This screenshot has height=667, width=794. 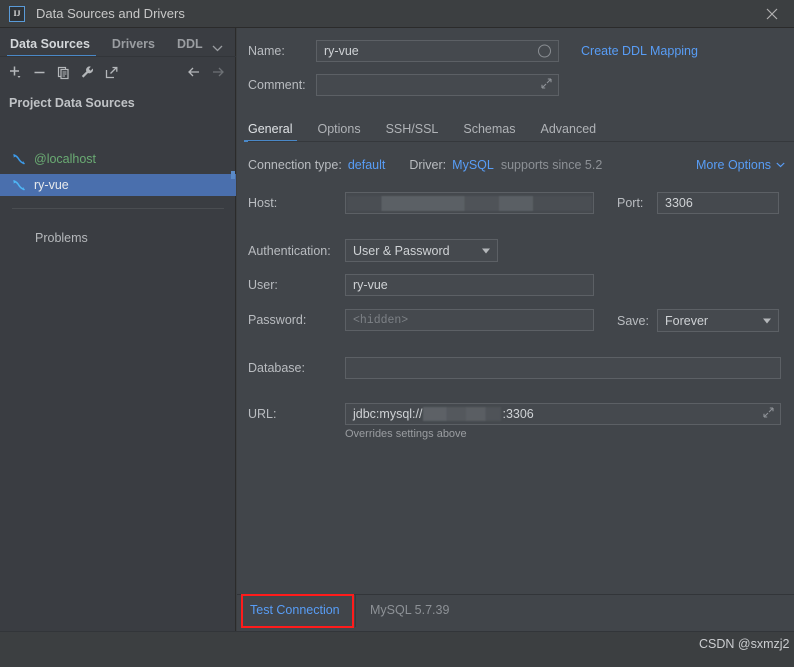 I want to click on authentication-select: User & Password, so click(x=421, y=250).